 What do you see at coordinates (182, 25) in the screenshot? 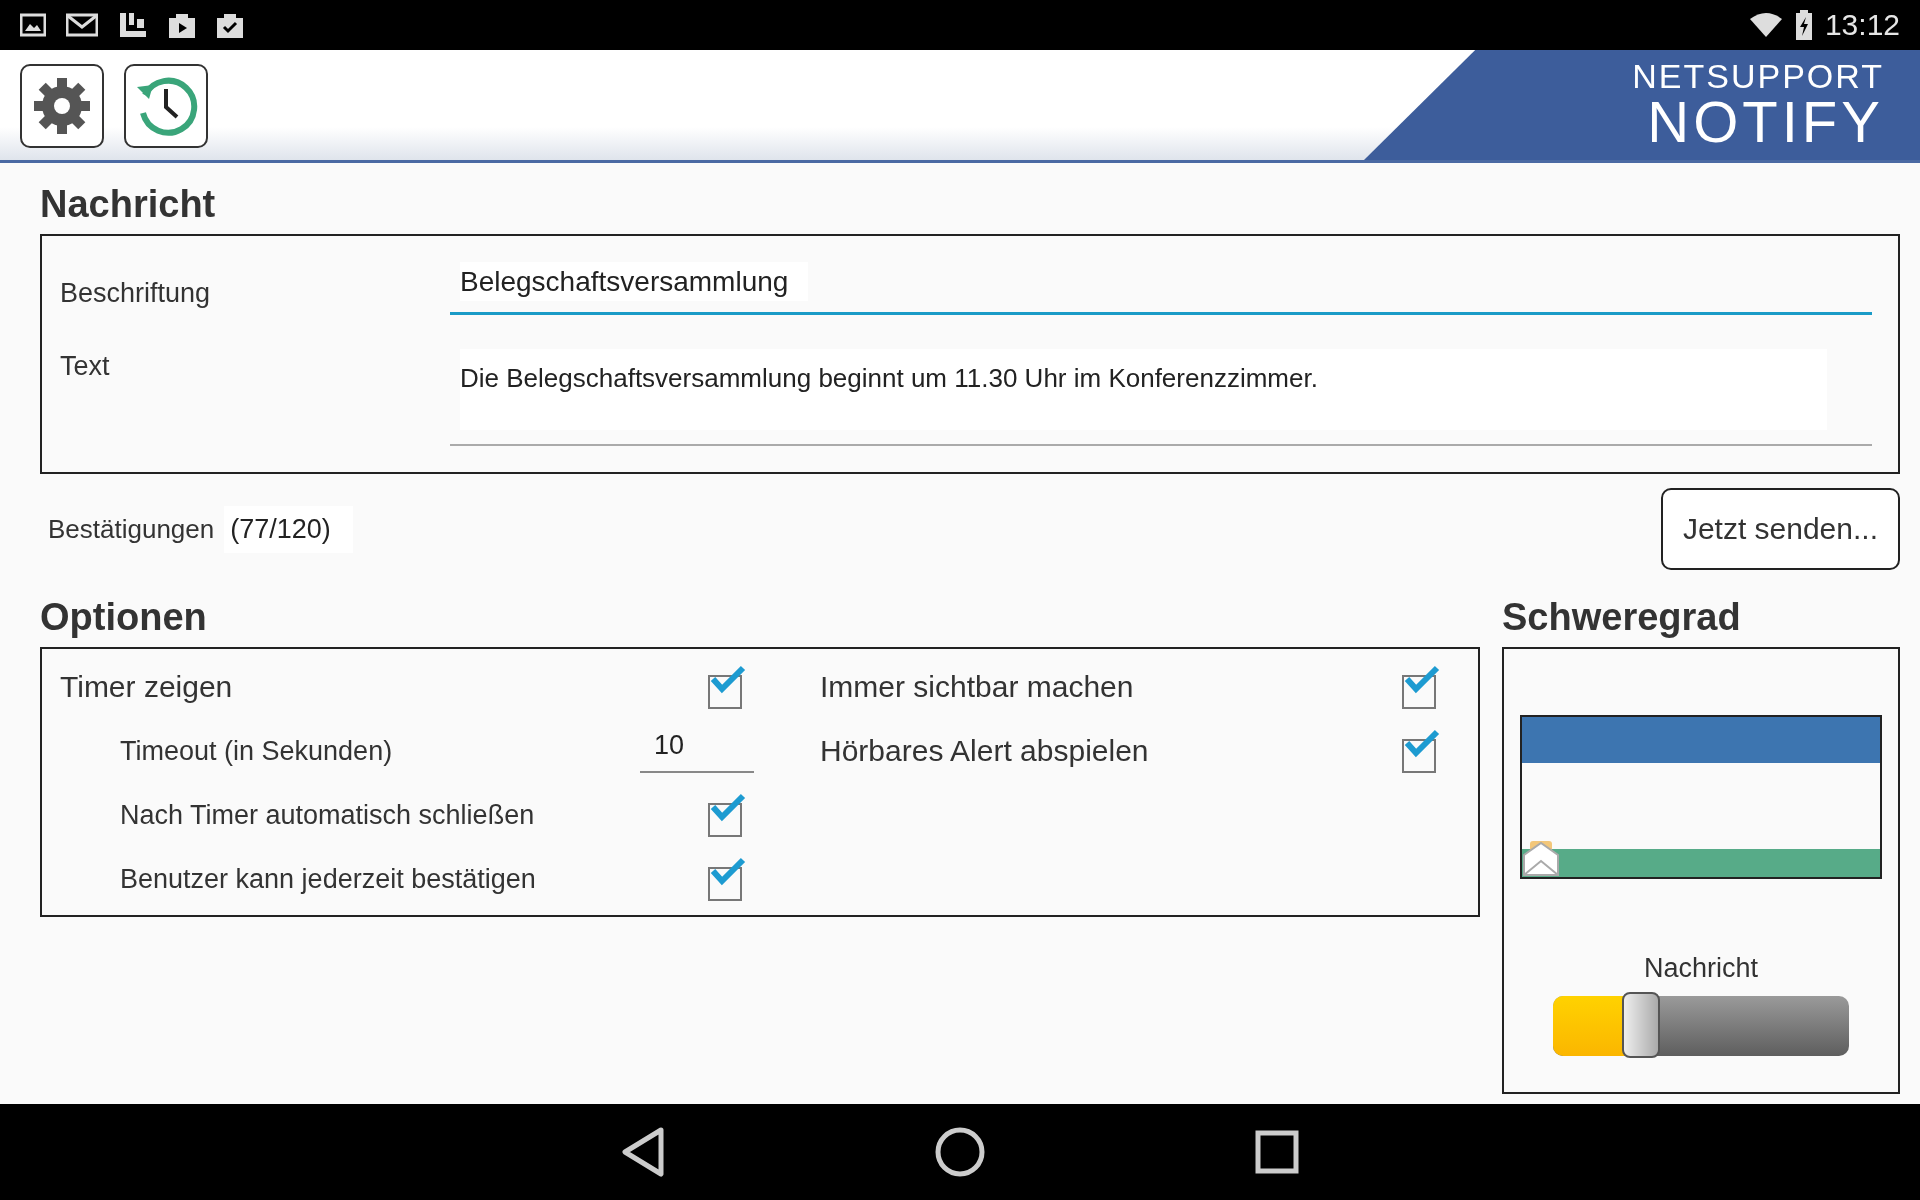
I see `play-store-icon` at bounding box center [182, 25].